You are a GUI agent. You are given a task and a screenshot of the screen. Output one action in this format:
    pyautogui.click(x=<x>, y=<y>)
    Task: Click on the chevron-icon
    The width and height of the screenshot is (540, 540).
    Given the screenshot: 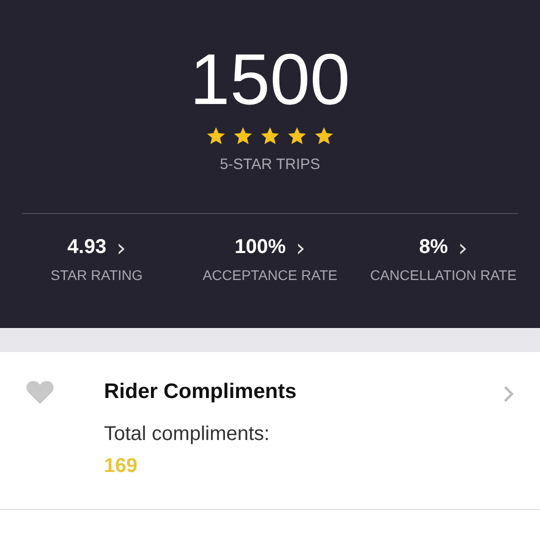 What is the action you would take?
    pyautogui.click(x=509, y=394)
    